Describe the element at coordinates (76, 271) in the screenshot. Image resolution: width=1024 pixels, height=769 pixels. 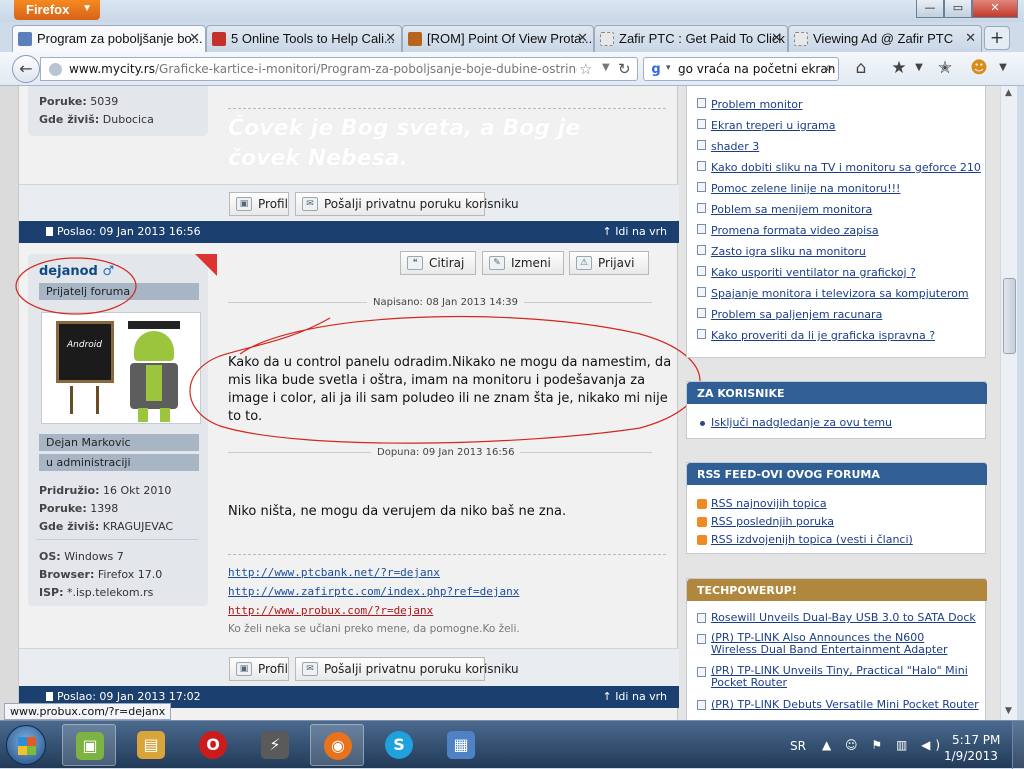
I see `username-link: dejanod ♂` at that location.